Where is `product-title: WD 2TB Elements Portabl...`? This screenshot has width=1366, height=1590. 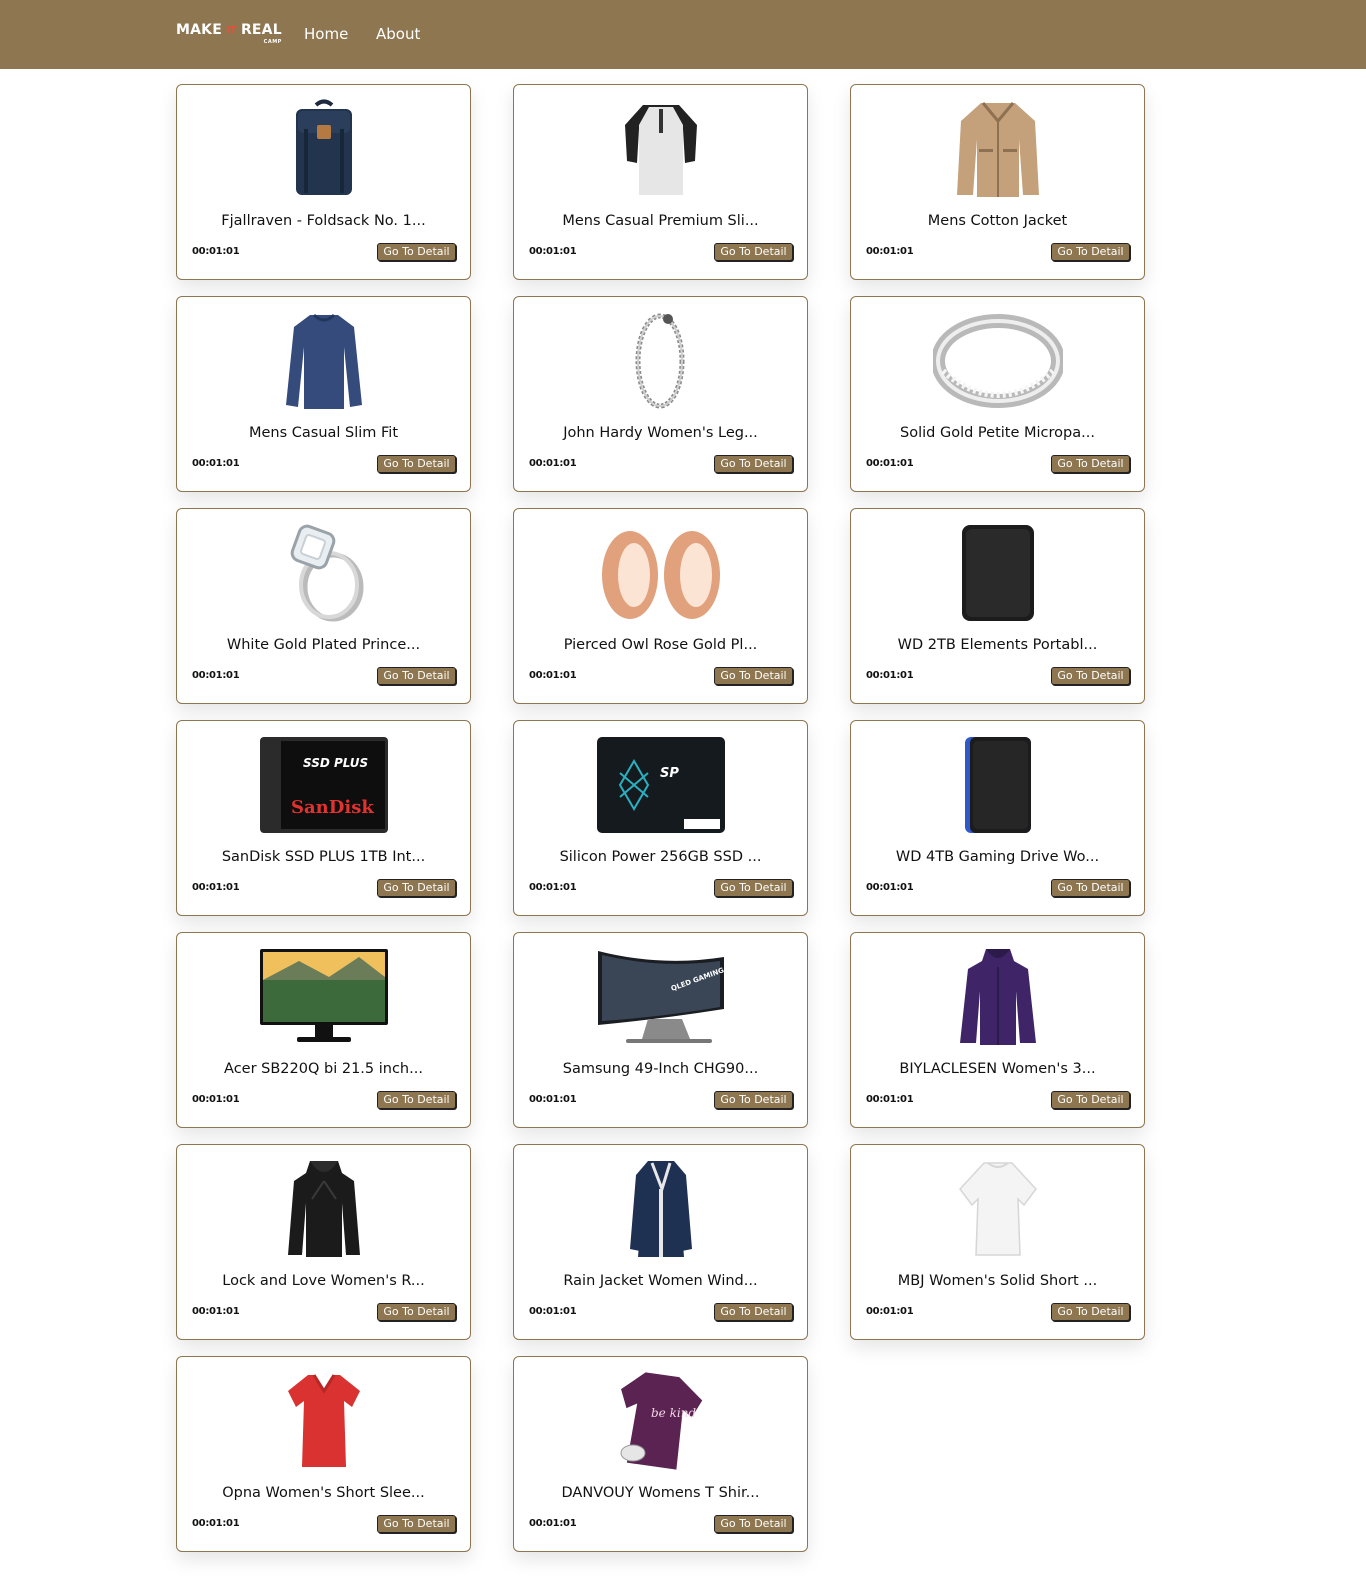
product-title: WD 2TB Elements Portabl... is located at coordinates (997, 645).